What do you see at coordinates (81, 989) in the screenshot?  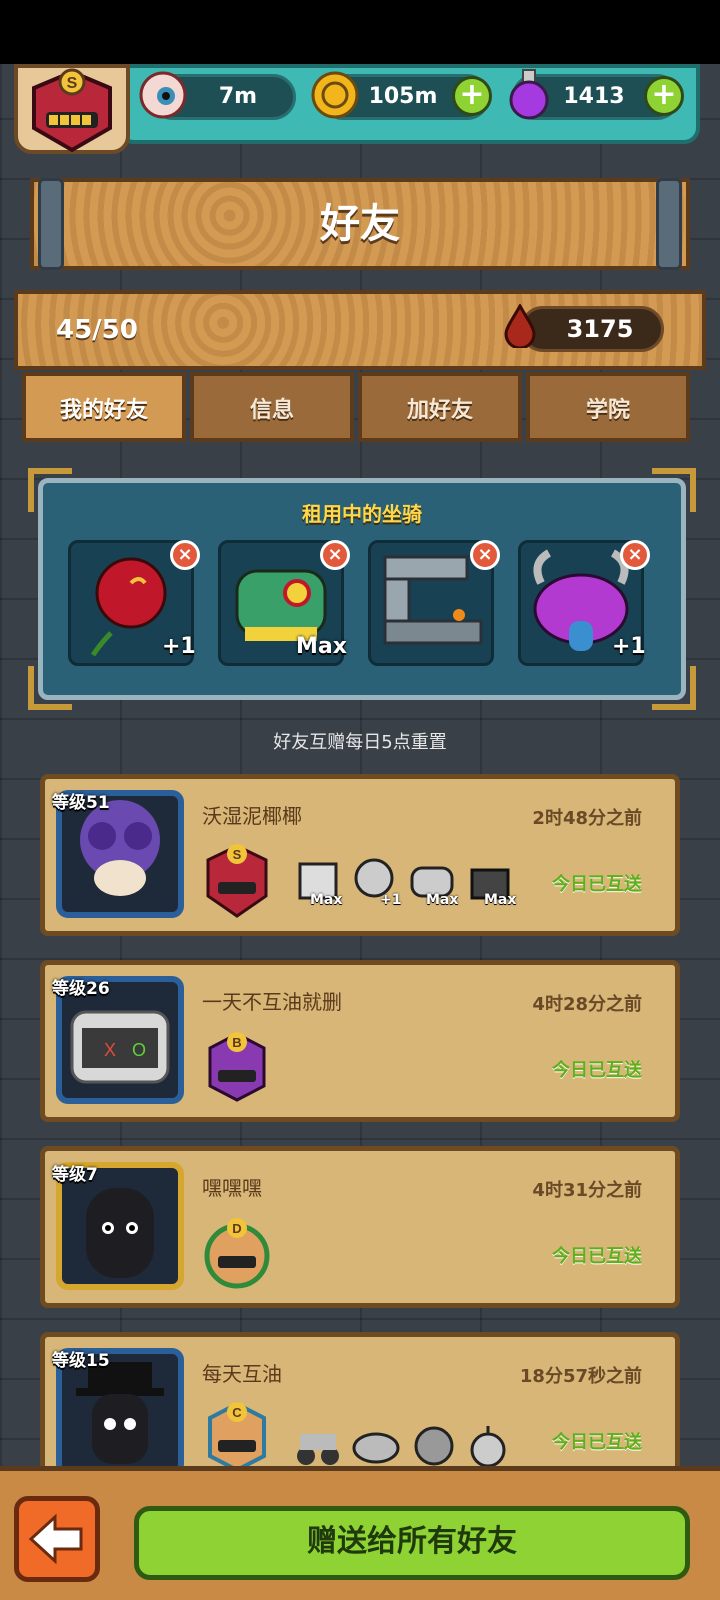 I see `friend-level: 等级26` at bounding box center [81, 989].